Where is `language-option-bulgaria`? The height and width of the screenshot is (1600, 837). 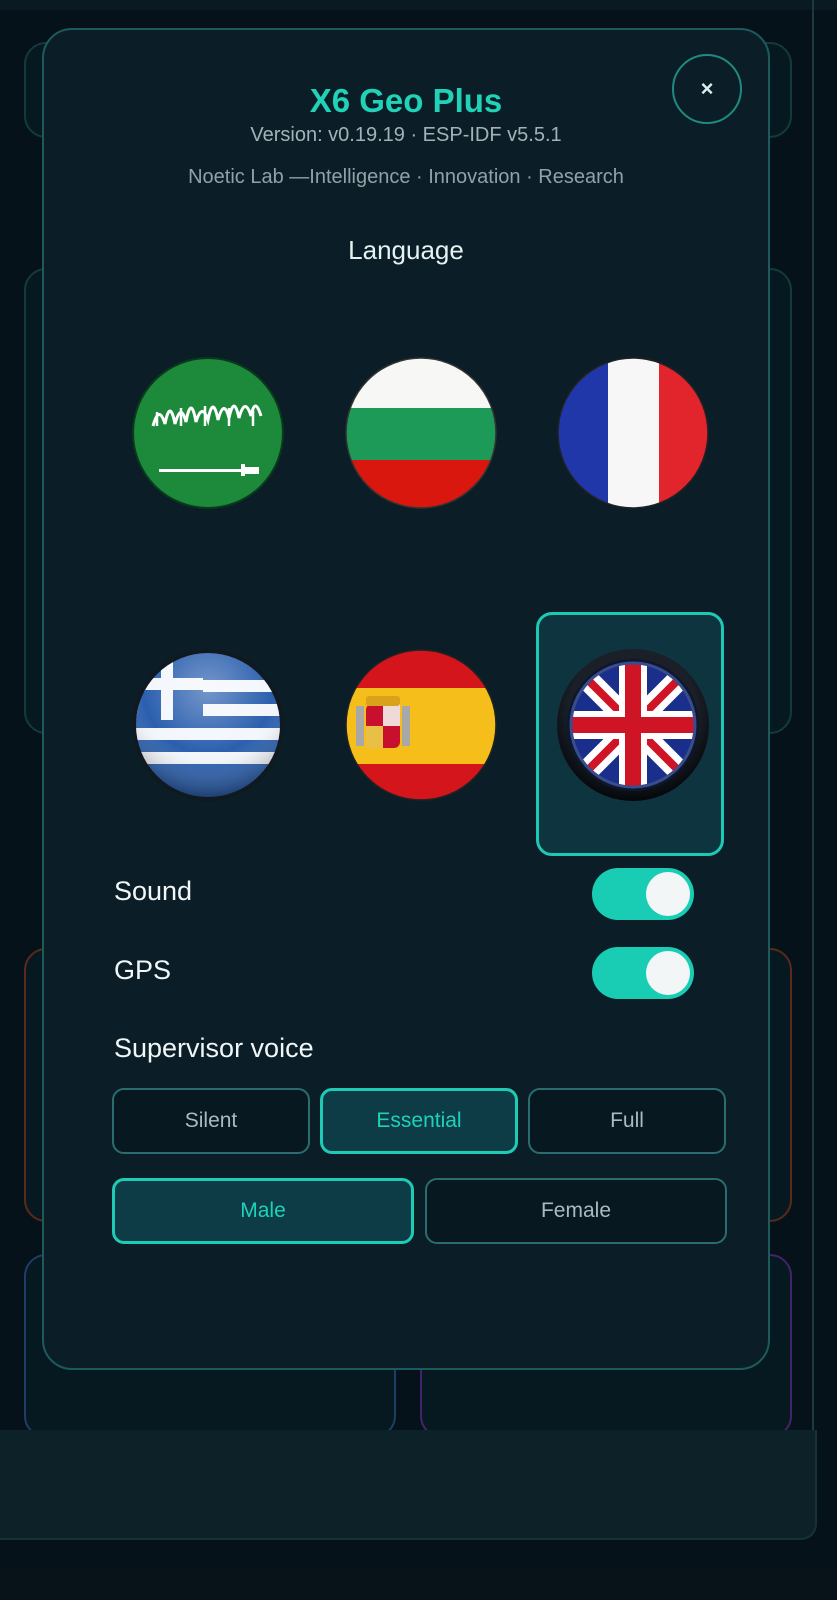
language-option-bulgaria is located at coordinates (421, 433).